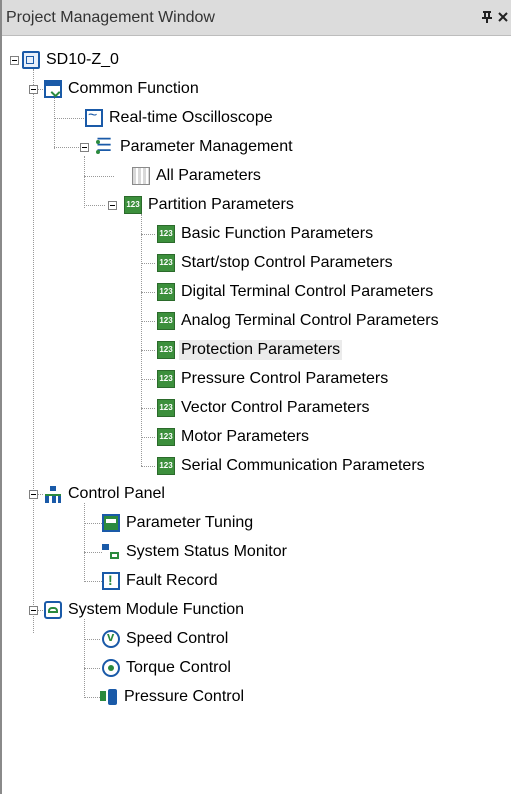 Image resolution: width=511 pixels, height=794 pixels. What do you see at coordinates (277, 233) in the screenshot?
I see `tree-item-label: Basic Function Parameters` at bounding box center [277, 233].